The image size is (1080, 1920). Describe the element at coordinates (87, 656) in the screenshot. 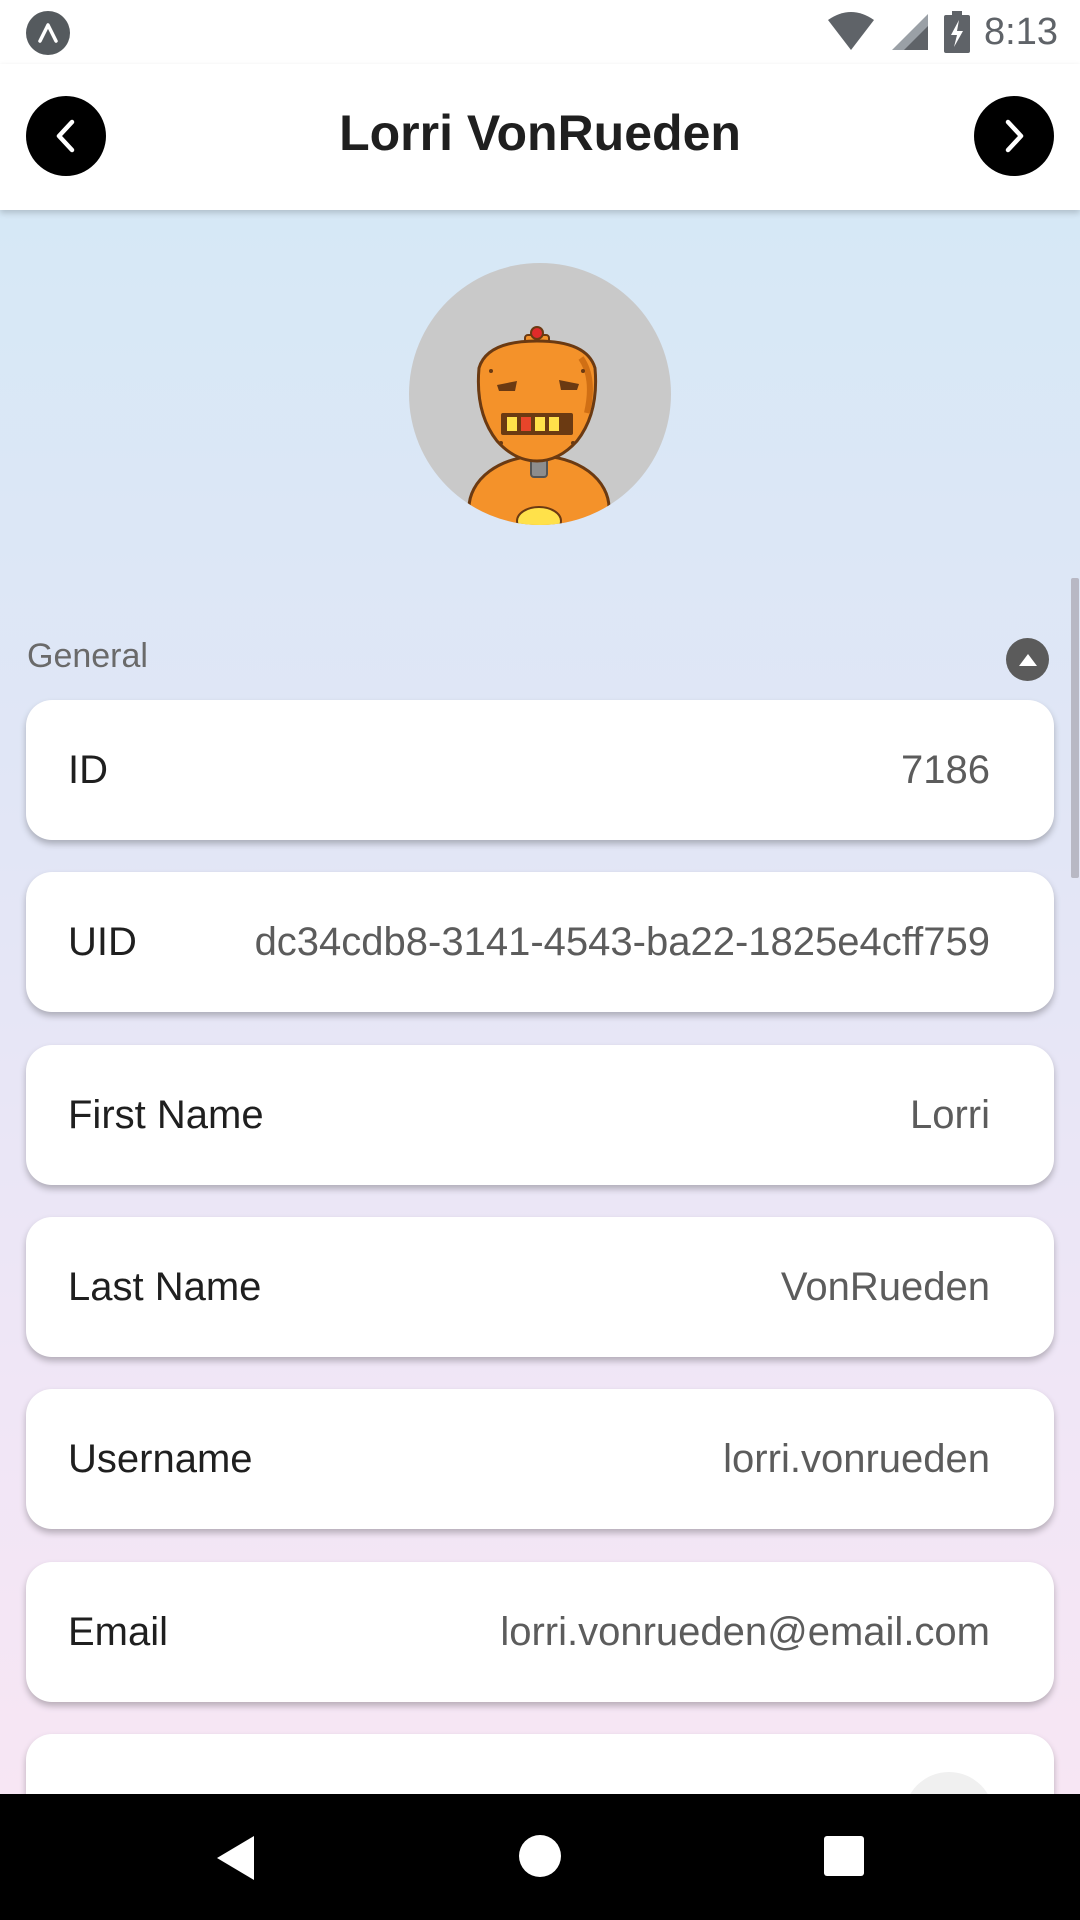

I see `section-title-general: General` at that location.